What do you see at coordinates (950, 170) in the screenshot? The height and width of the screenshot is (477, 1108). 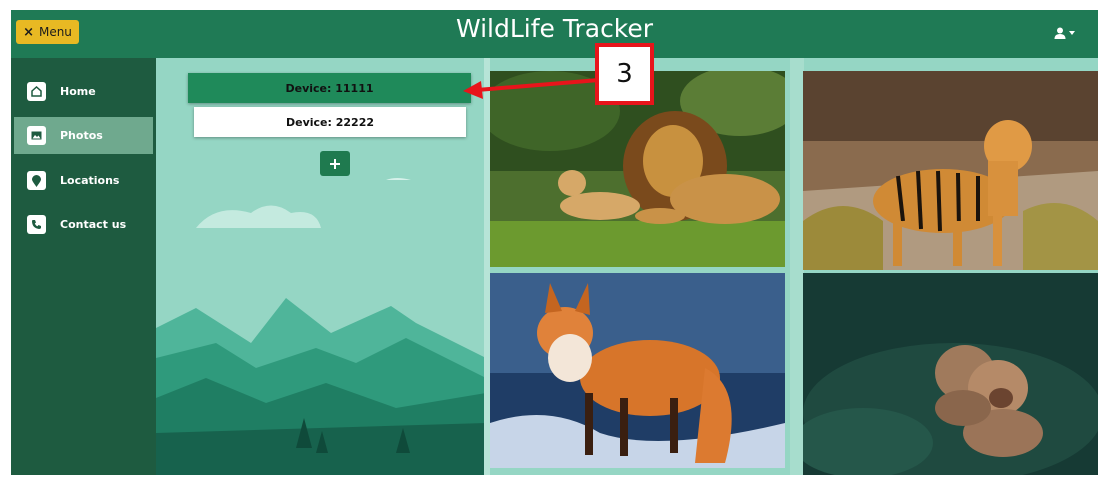 I see `photo-tiger` at bounding box center [950, 170].